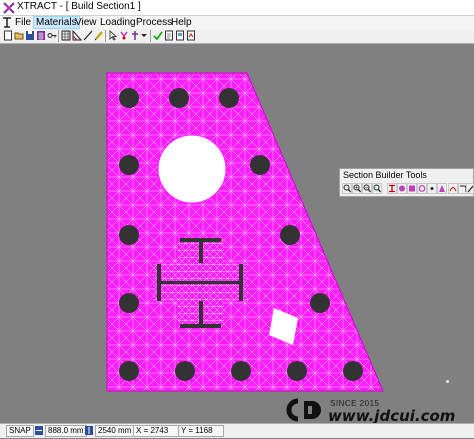 The image size is (474, 439). What do you see at coordinates (23, 22) in the screenshot?
I see `menu-file: File` at bounding box center [23, 22].